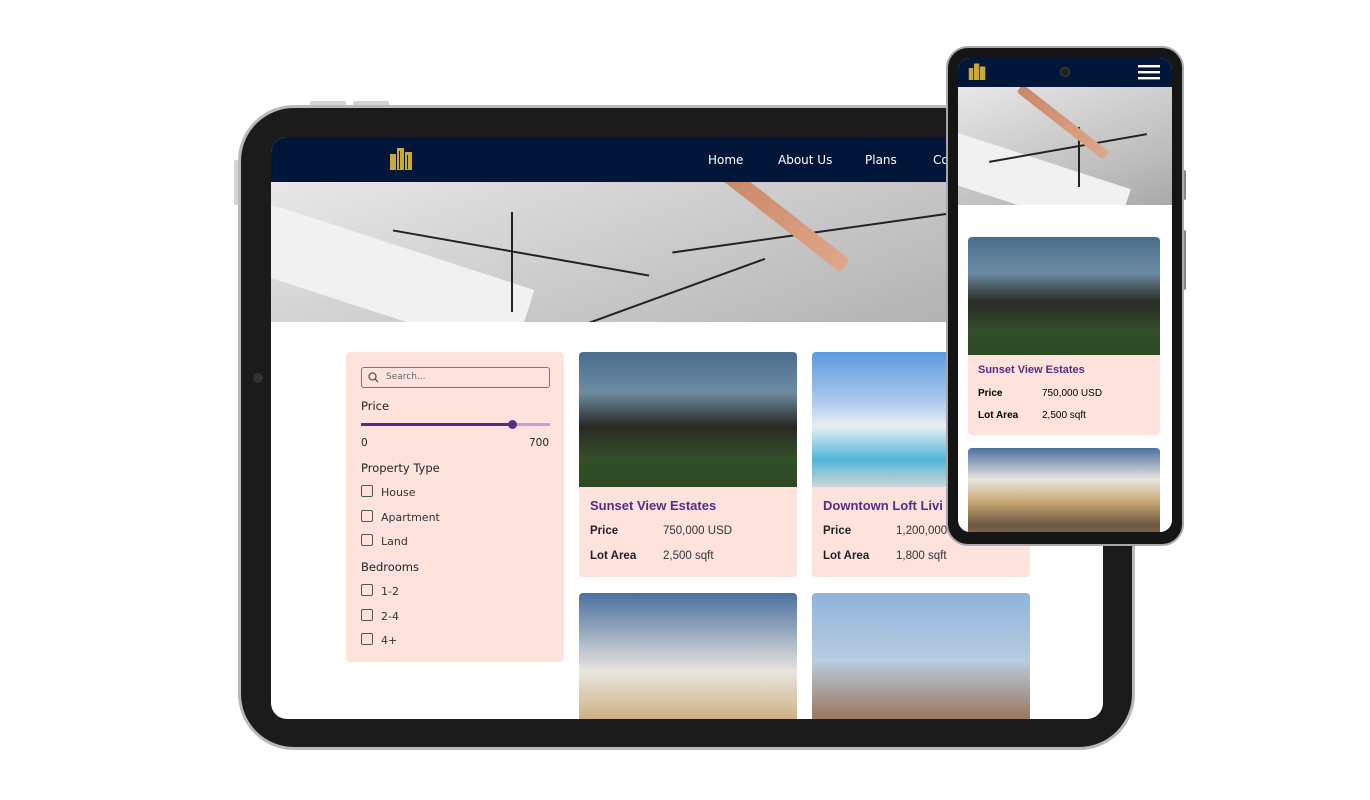  Describe the element at coordinates (390, 567) in the screenshot. I see `bedrooms-label: Bedrooms` at that location.